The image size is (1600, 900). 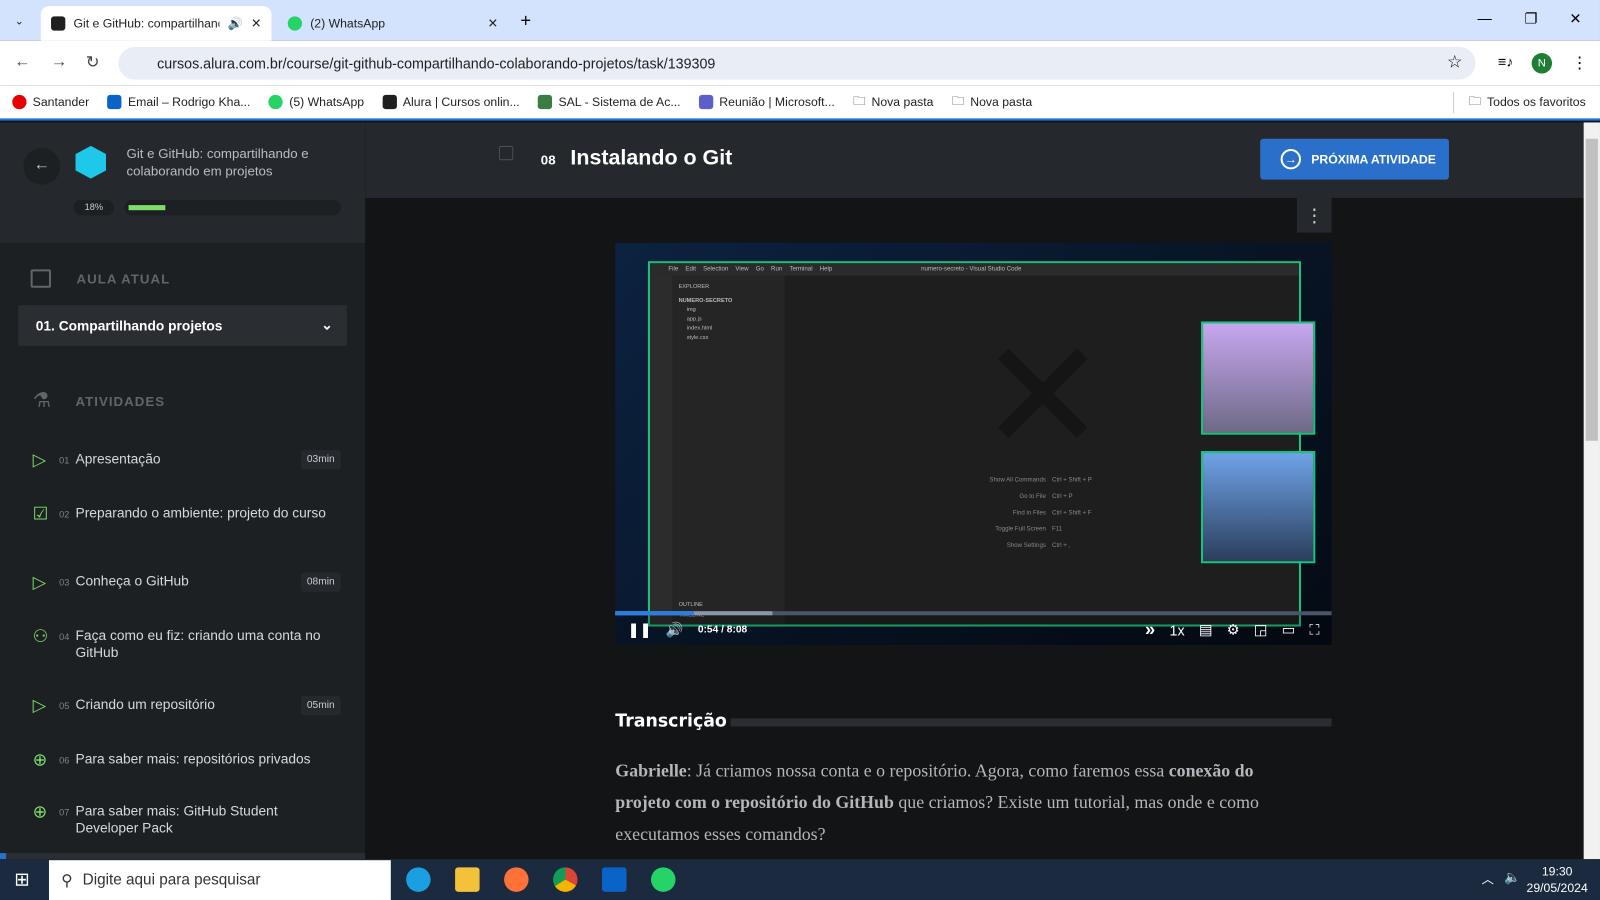 What do you see at coordinates (1512, 877) in the screenshot?
I see `volume-icon: 🔈` at bounding box center [1512, 877].